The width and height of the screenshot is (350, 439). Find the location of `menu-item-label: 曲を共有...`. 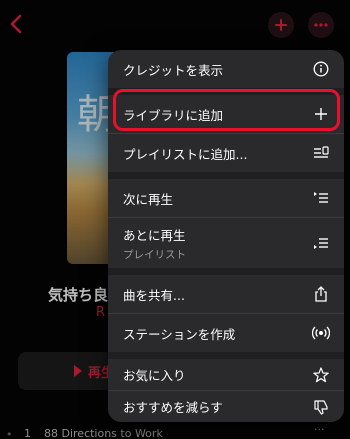

menu-item-label: 曲を共有... is located at coordinates (154, 295).